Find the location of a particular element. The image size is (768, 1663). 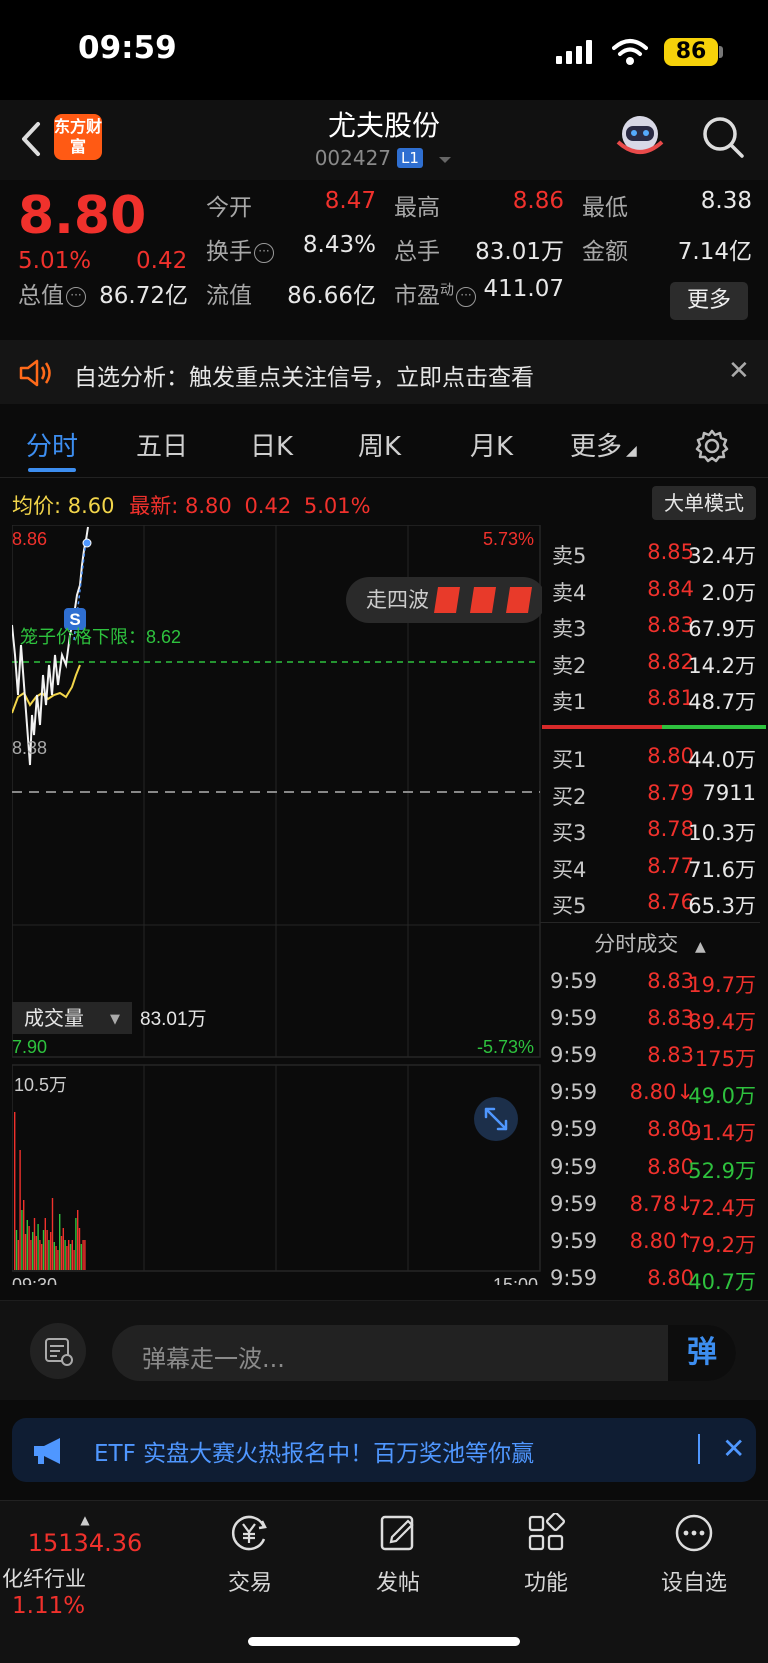

ask-label: 卖5 is located at coordinates (569, 556).